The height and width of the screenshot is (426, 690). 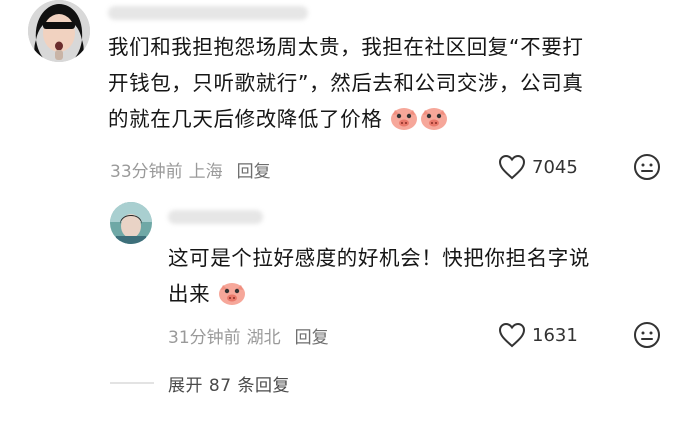 I want to click on comment-line: 我们和我担抱怨场周太贵，我担在社区回复“不要打, so click(x=346, y=47).